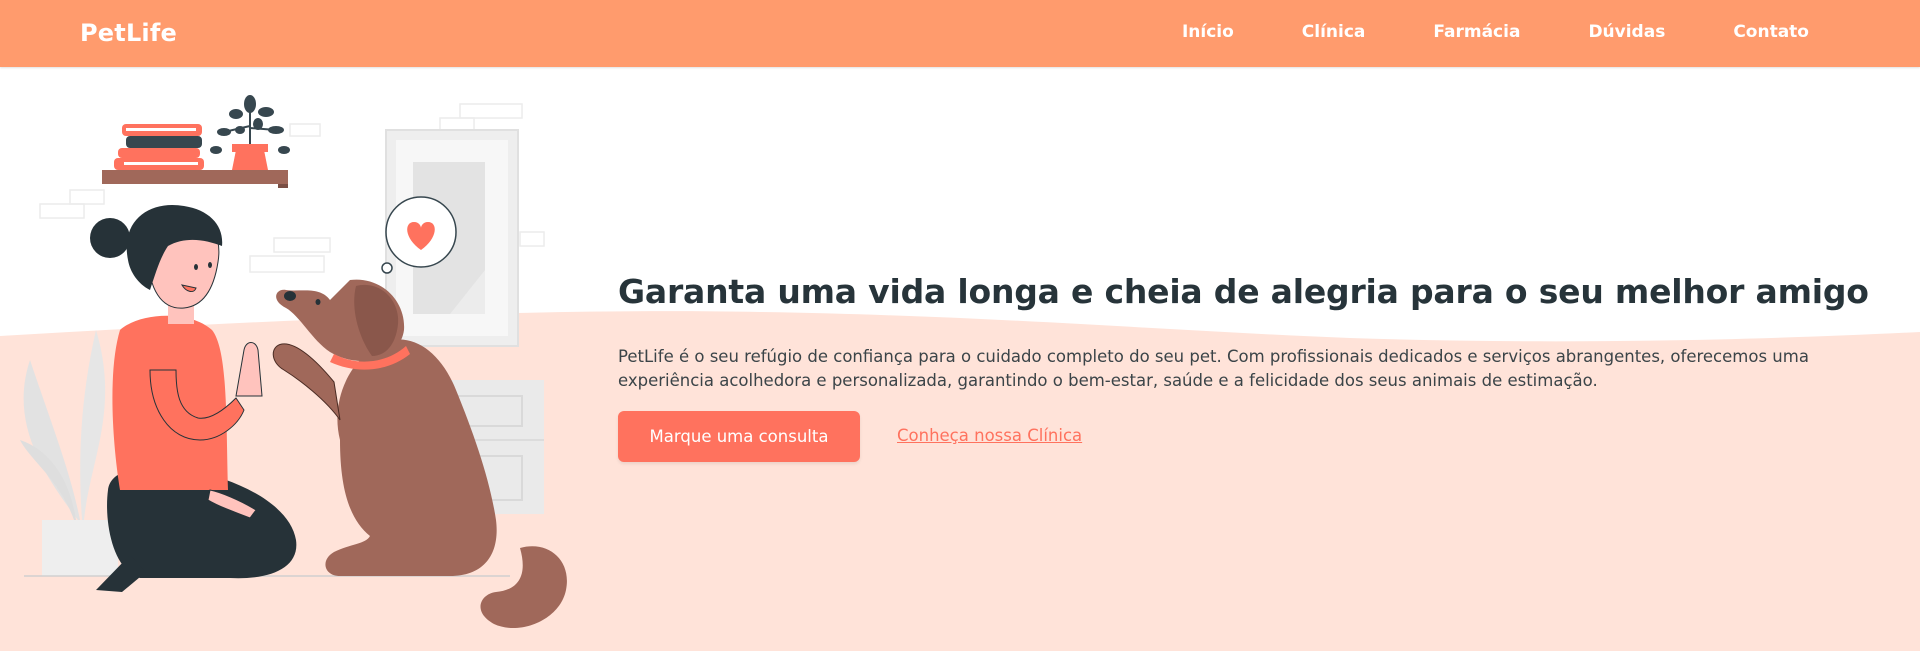 This screenshot has width=1920, height=651. What do you see at coordinates (989, 435) in the screenshot?
I see `clinic-link: Conheça nossa Clínica` at bounding box center [989, 435].